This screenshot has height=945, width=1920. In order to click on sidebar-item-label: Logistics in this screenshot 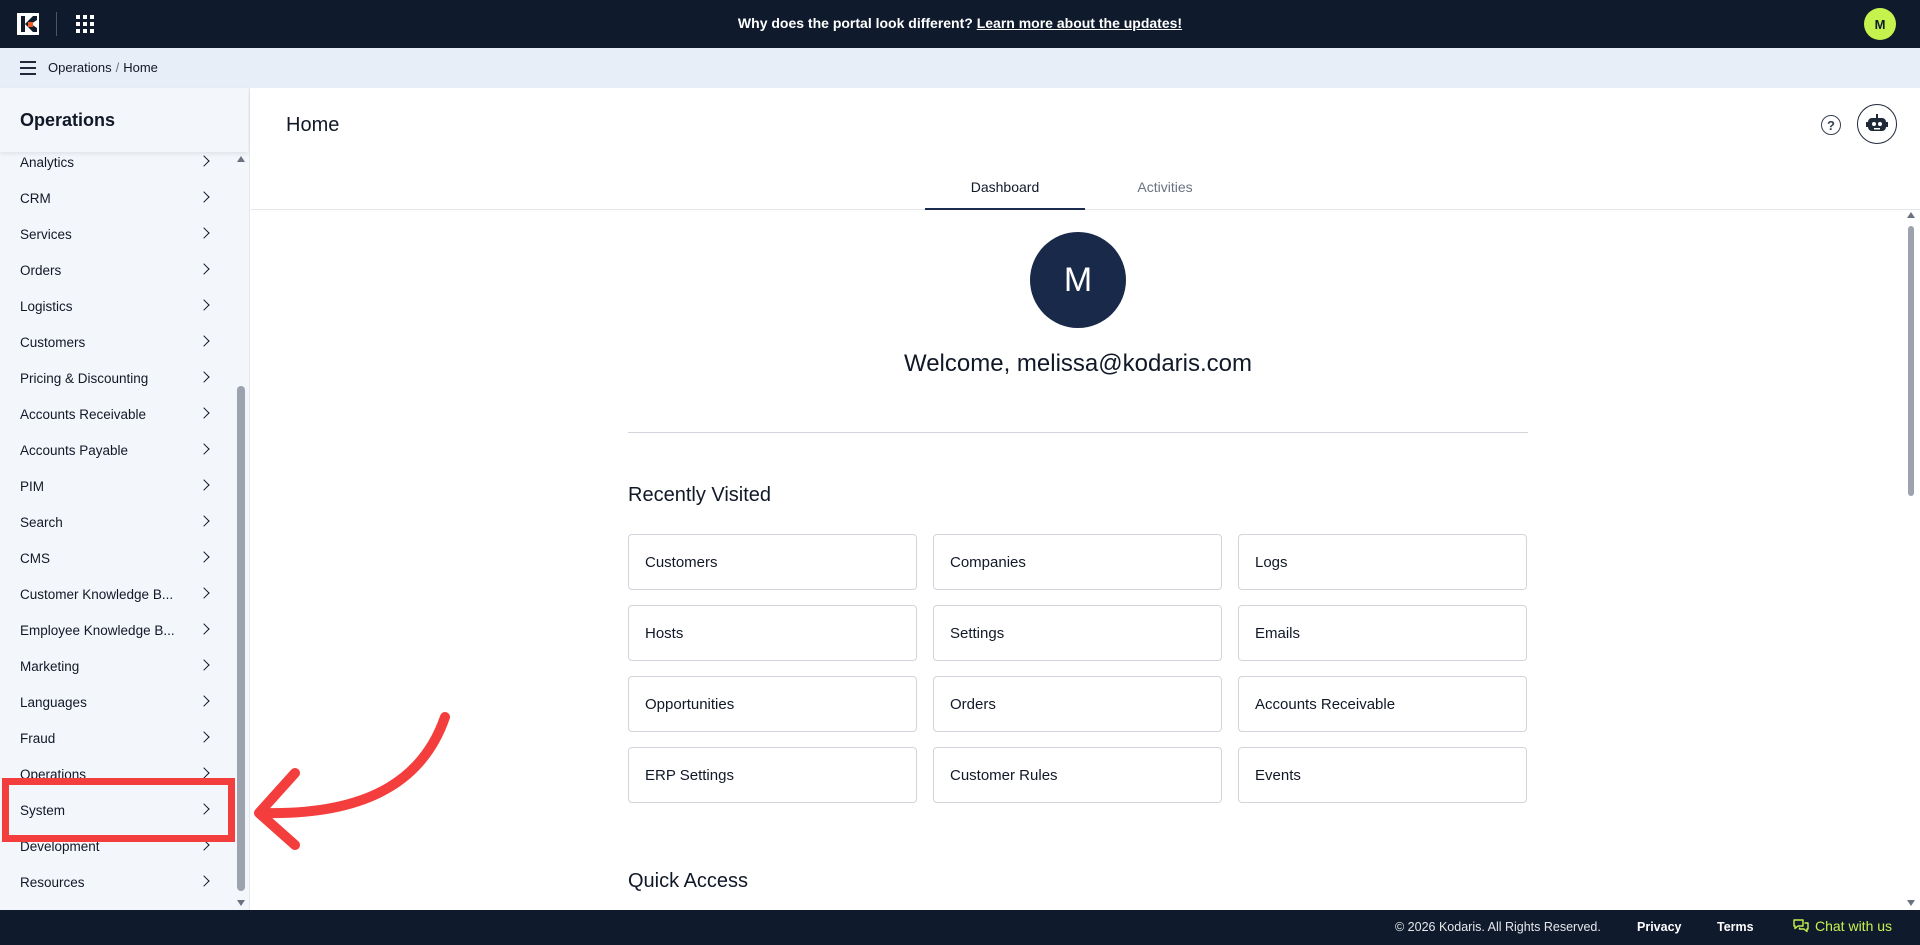, I will do `click(46, 306)`.